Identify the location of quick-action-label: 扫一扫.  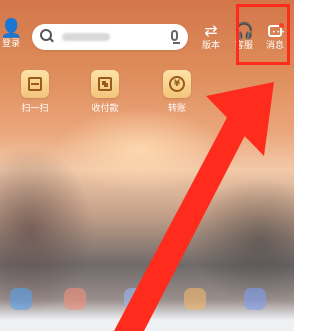
(35, 109).